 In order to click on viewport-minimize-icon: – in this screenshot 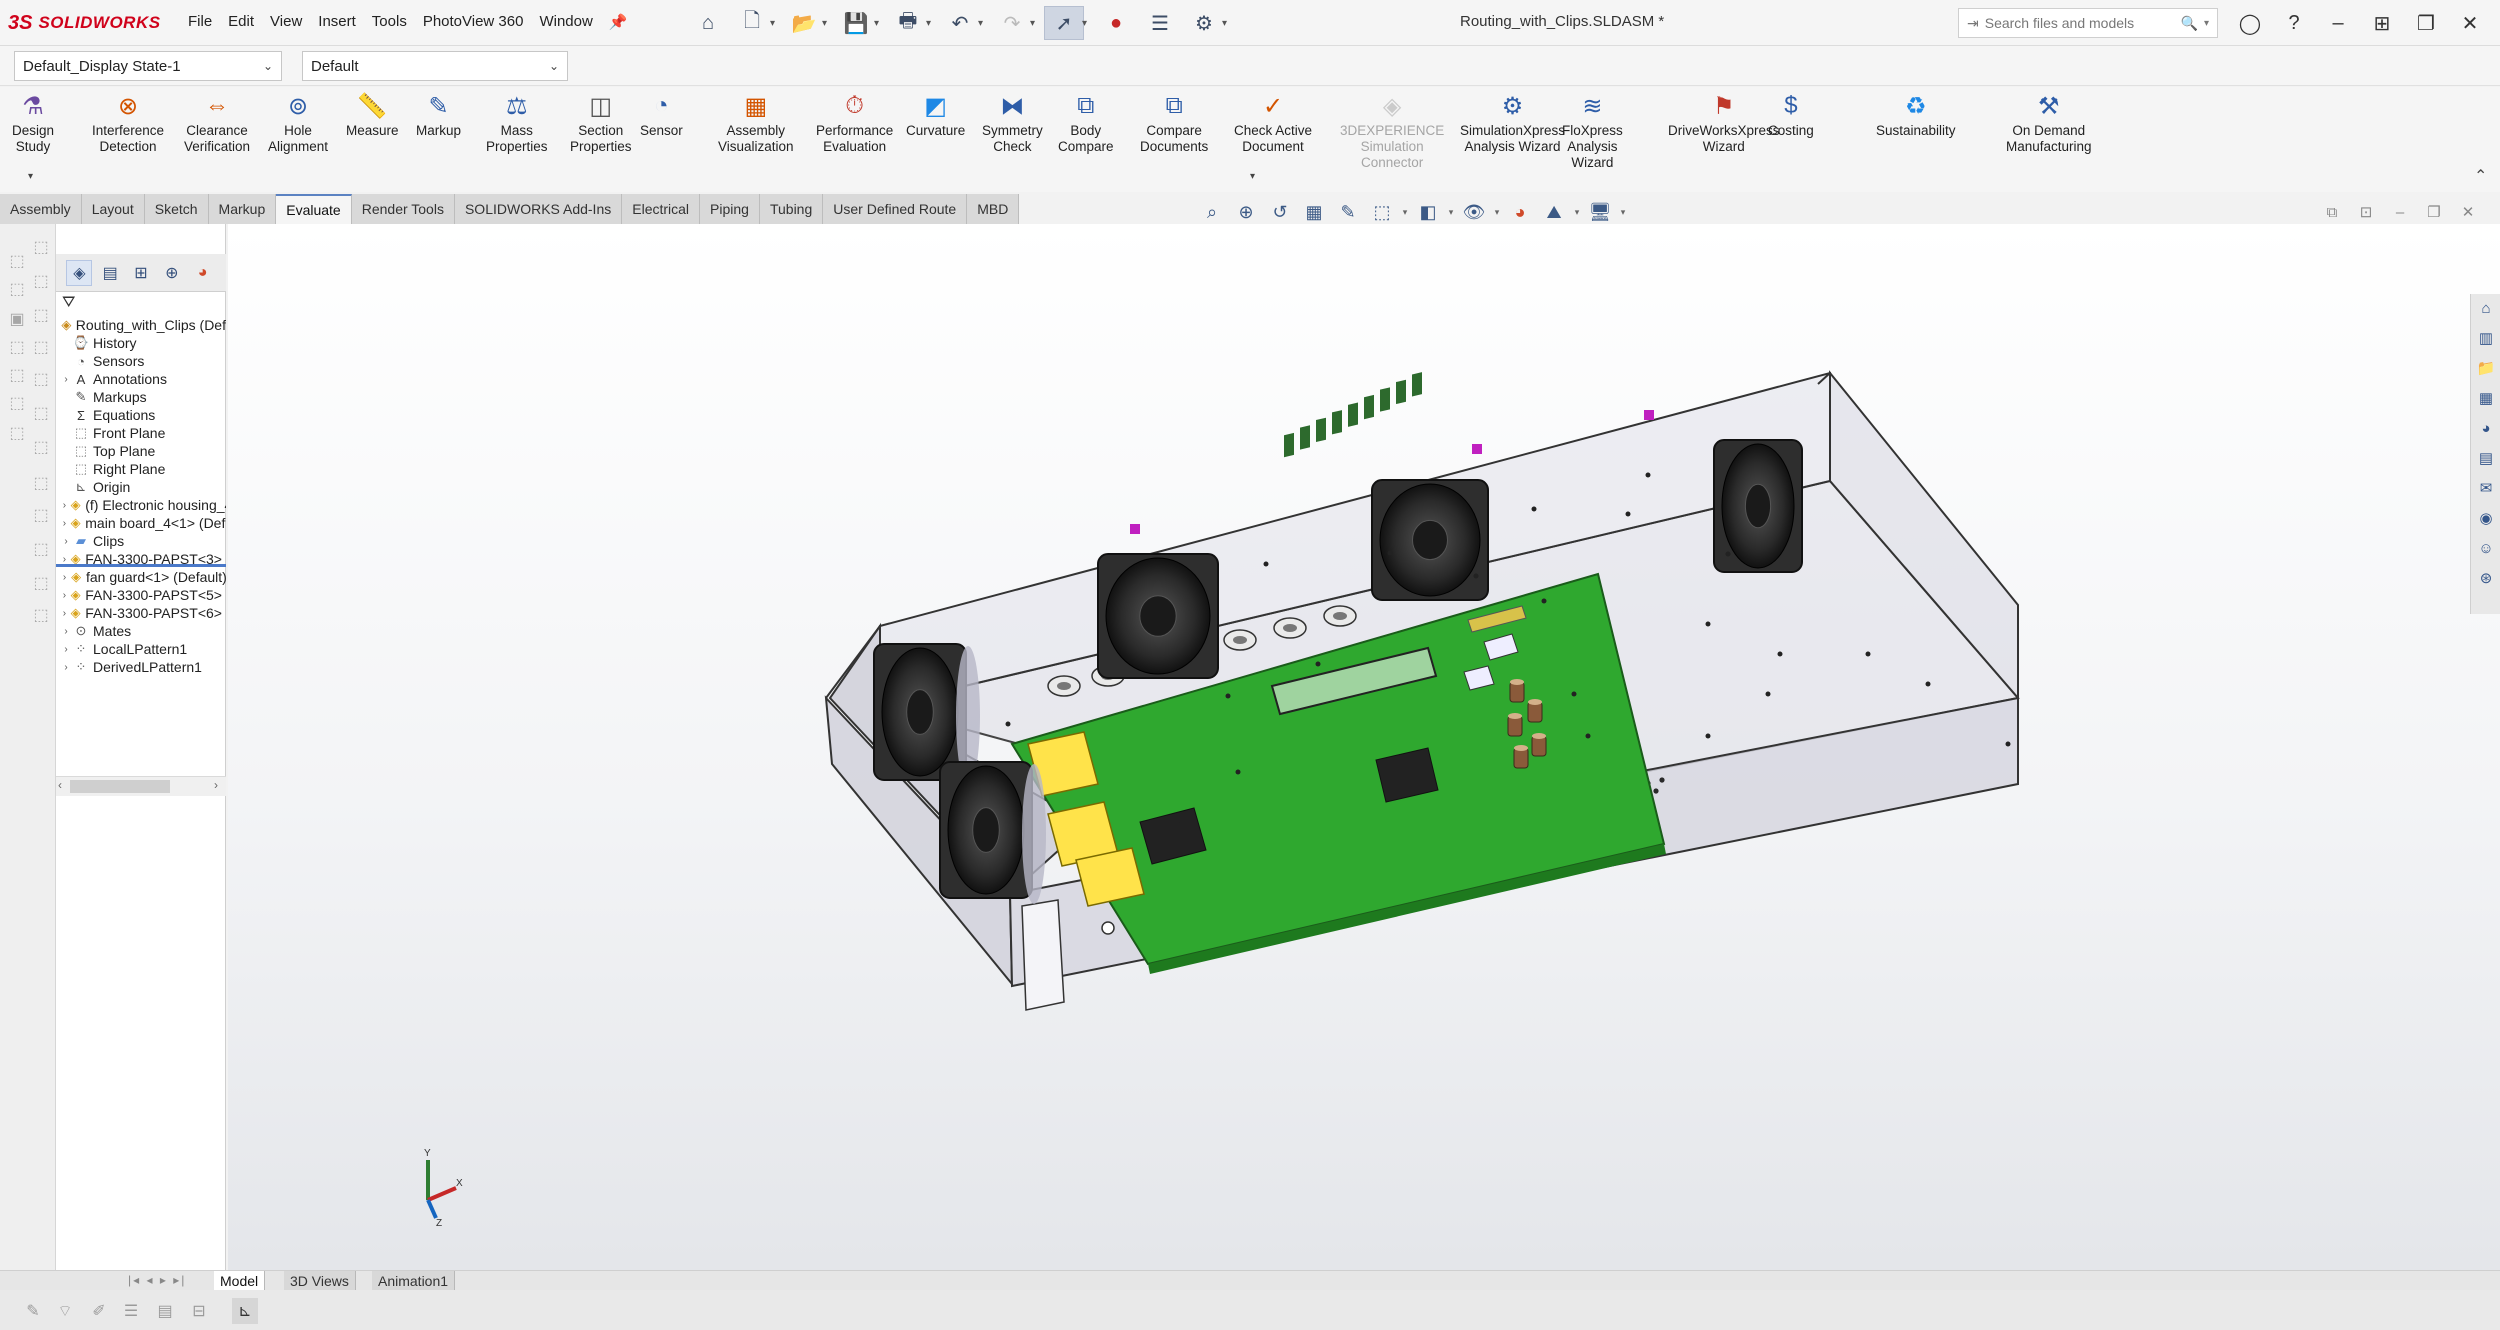, I will do `click(2400, 212)`.